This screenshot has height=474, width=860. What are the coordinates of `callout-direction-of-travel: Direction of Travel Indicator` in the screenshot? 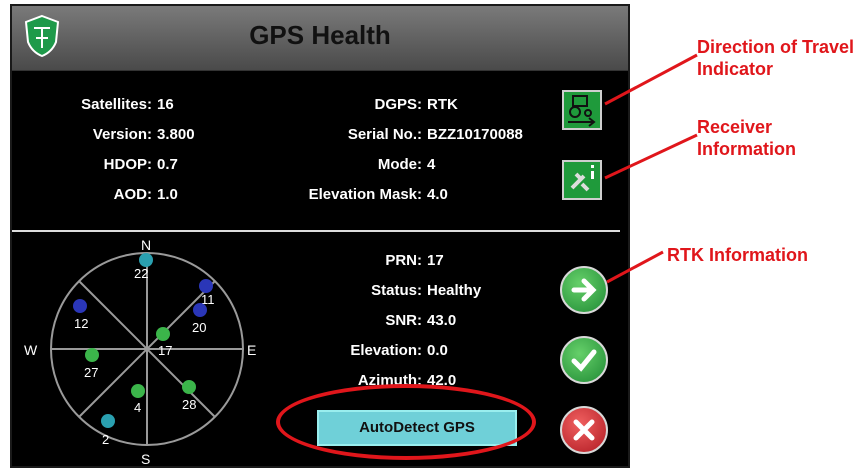 It's located at (776, 58).